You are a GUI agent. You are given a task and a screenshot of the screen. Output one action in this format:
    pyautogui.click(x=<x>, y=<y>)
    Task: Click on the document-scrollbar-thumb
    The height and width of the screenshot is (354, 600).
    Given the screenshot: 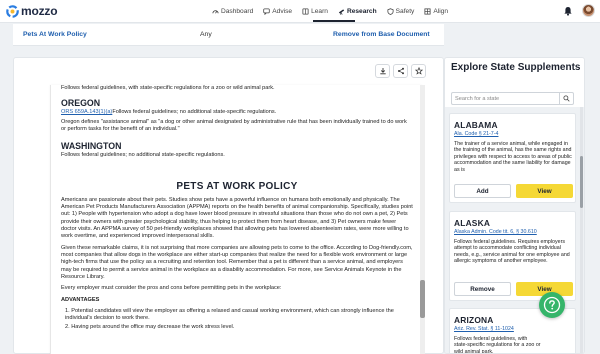 What is the action you would take?
    pyautogui.click(x=422, y=299)
    